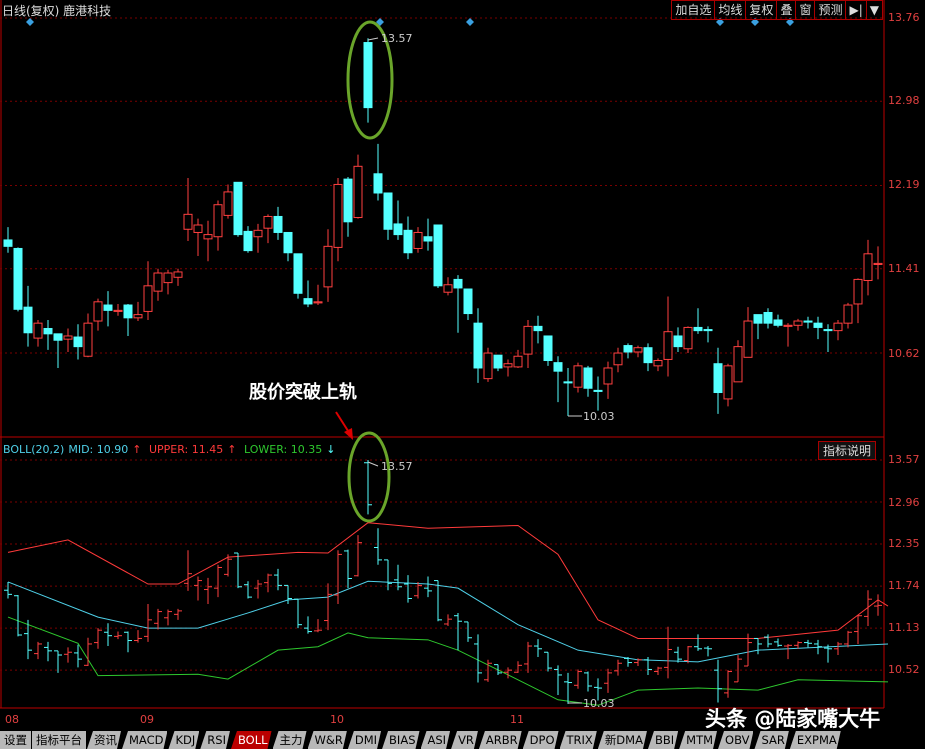 The image size is (925, 749). Describe the element at coordinates (251, 740) in the screenshot. I see `tab-boll: BOLL` at that location.